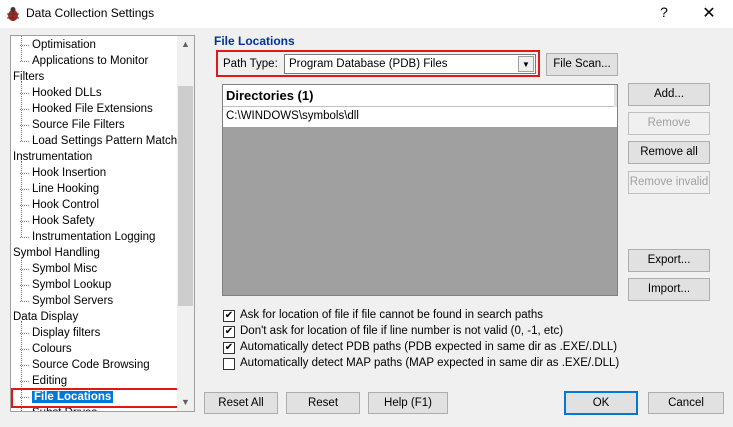  I want to click on tree-item: Hooked File Extensions, so click(86, 109).